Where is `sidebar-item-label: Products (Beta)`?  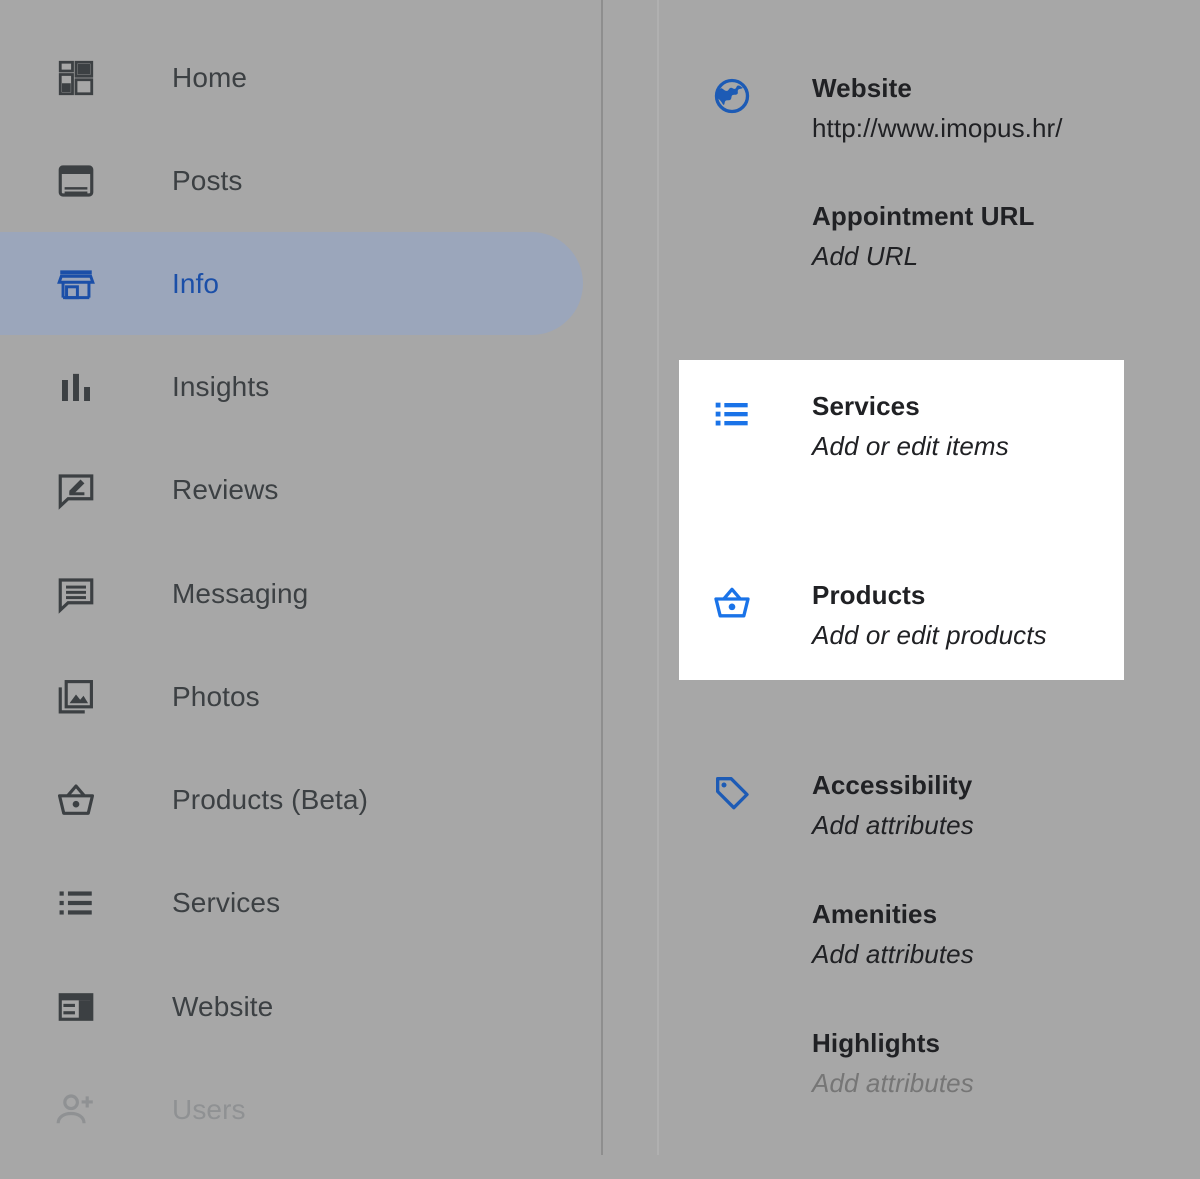
sidebar-item-label: Products (Beta) is located at coordinates (270, 799).